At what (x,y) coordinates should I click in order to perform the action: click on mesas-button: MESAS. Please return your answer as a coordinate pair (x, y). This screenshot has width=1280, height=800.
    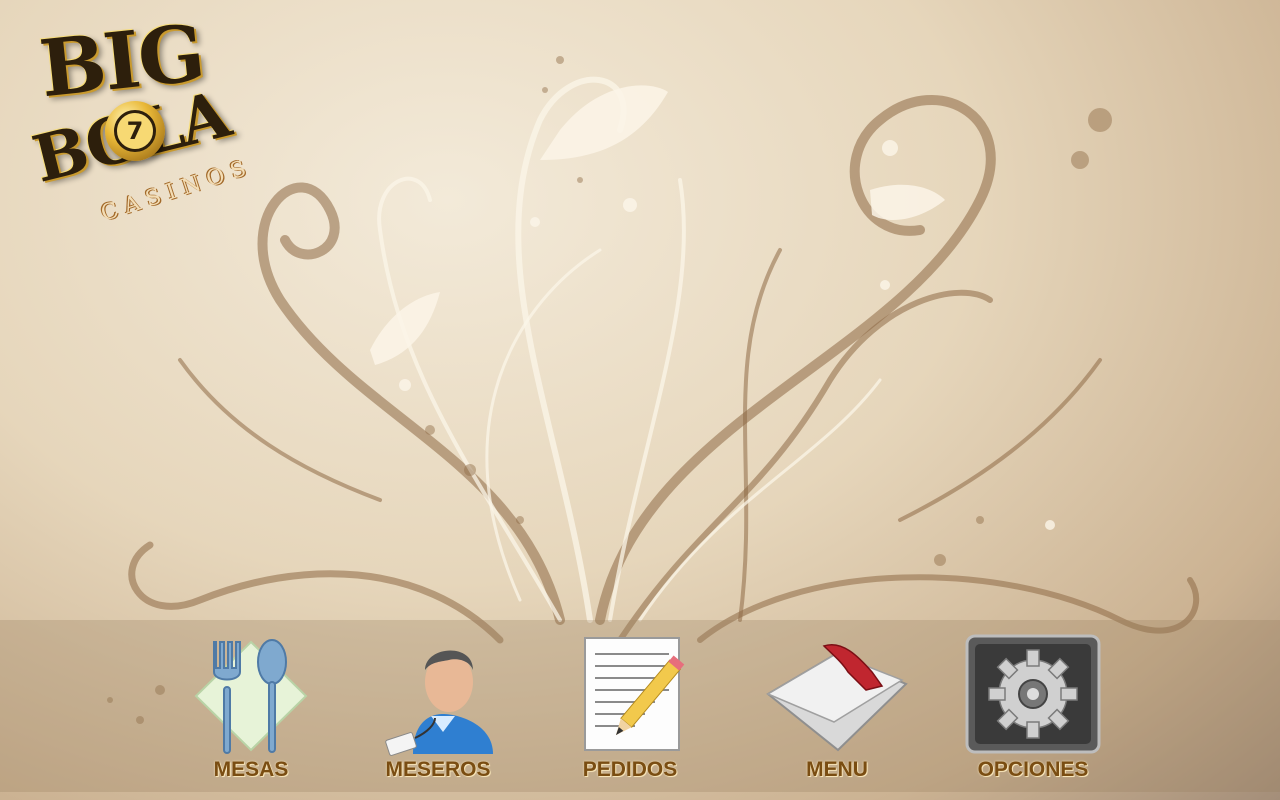
    Looking at the image, I should click on (251, 712).